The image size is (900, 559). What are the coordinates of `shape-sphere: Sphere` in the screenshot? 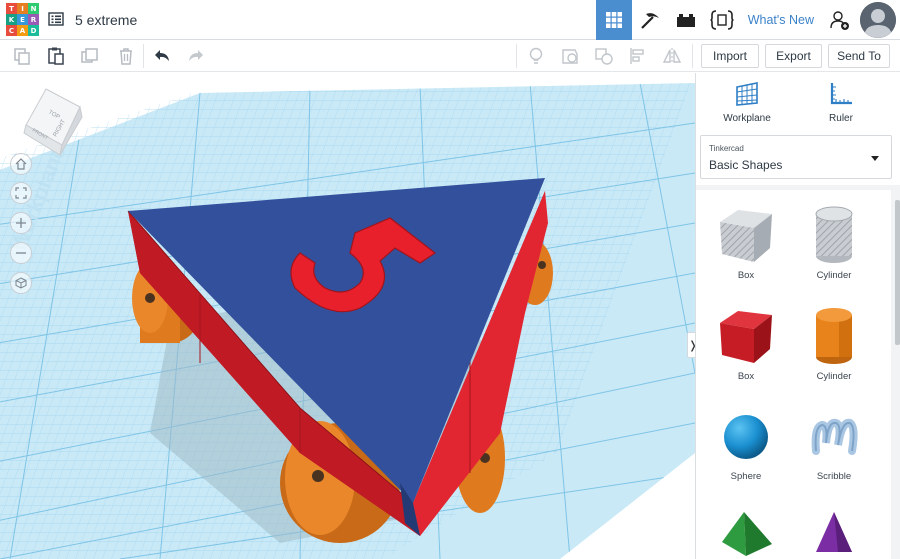 It's located at (746, 444).